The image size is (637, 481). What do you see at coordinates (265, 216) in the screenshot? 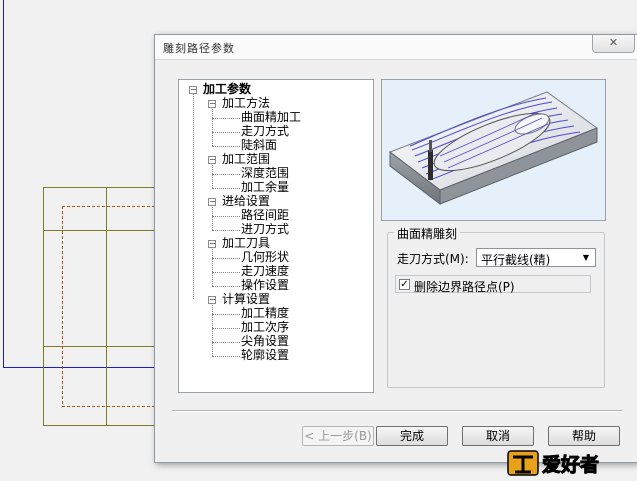
I see `tree-item-path-spacing: 路径间距` at bounding box center [265, 216].